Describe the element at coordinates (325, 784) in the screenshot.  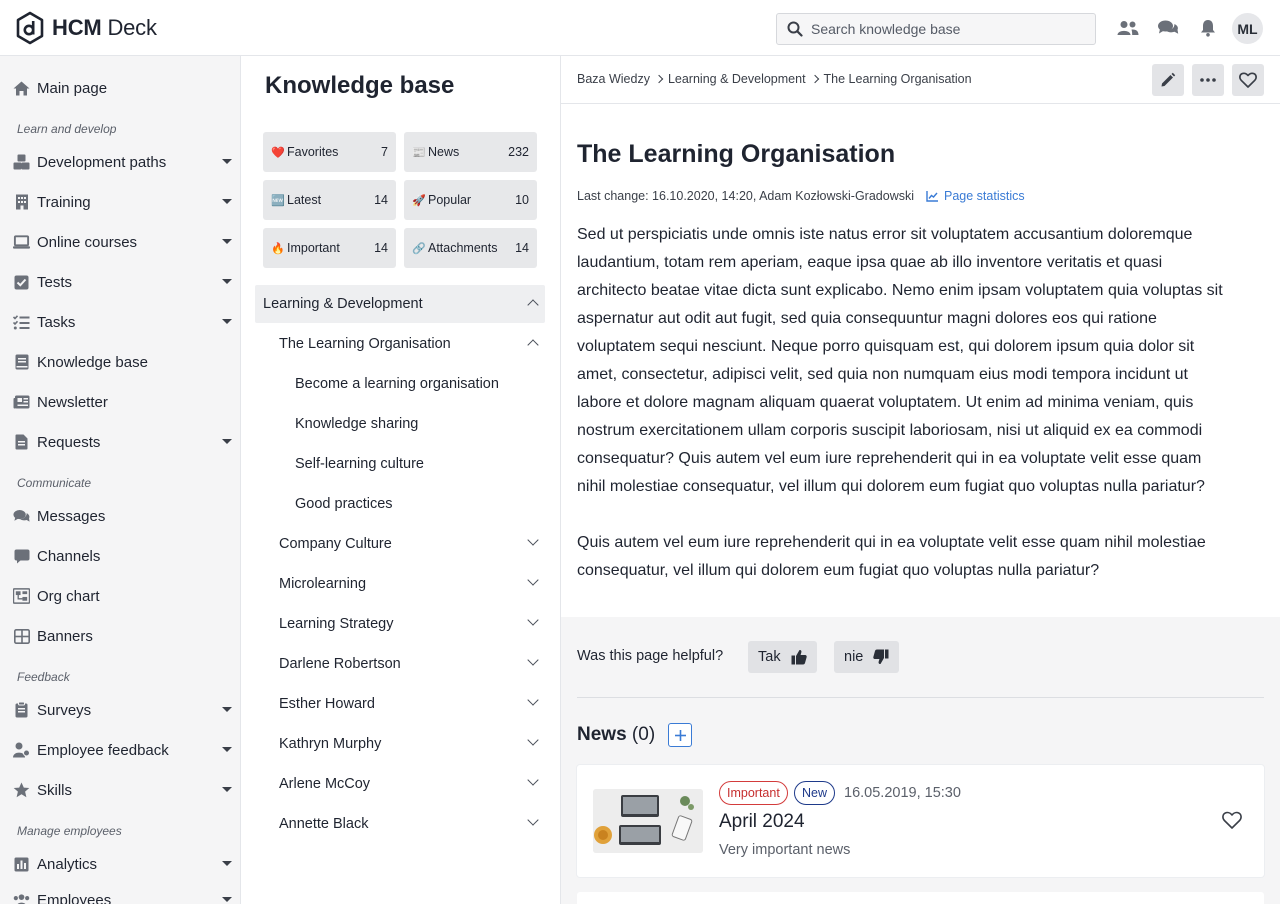
I see `tree-item-label: Arlene McCoy` at that location.